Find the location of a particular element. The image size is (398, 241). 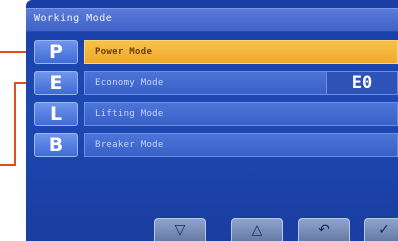

up-arrow-button: △ is located at coordinates (257, 229).